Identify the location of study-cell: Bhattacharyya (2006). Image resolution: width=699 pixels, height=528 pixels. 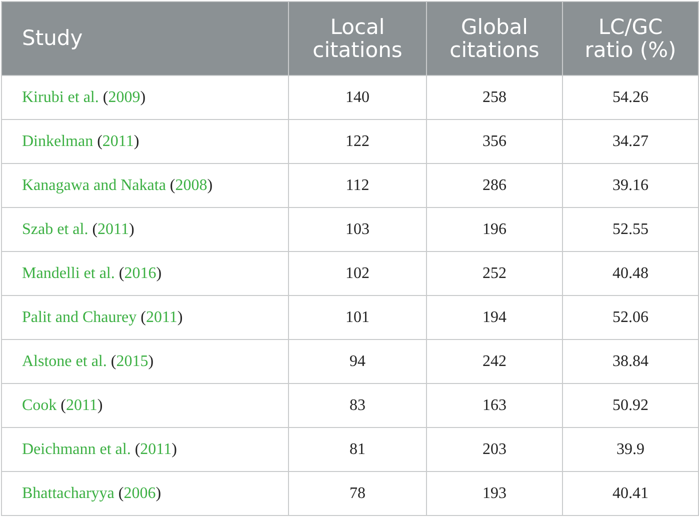
(145, 494).